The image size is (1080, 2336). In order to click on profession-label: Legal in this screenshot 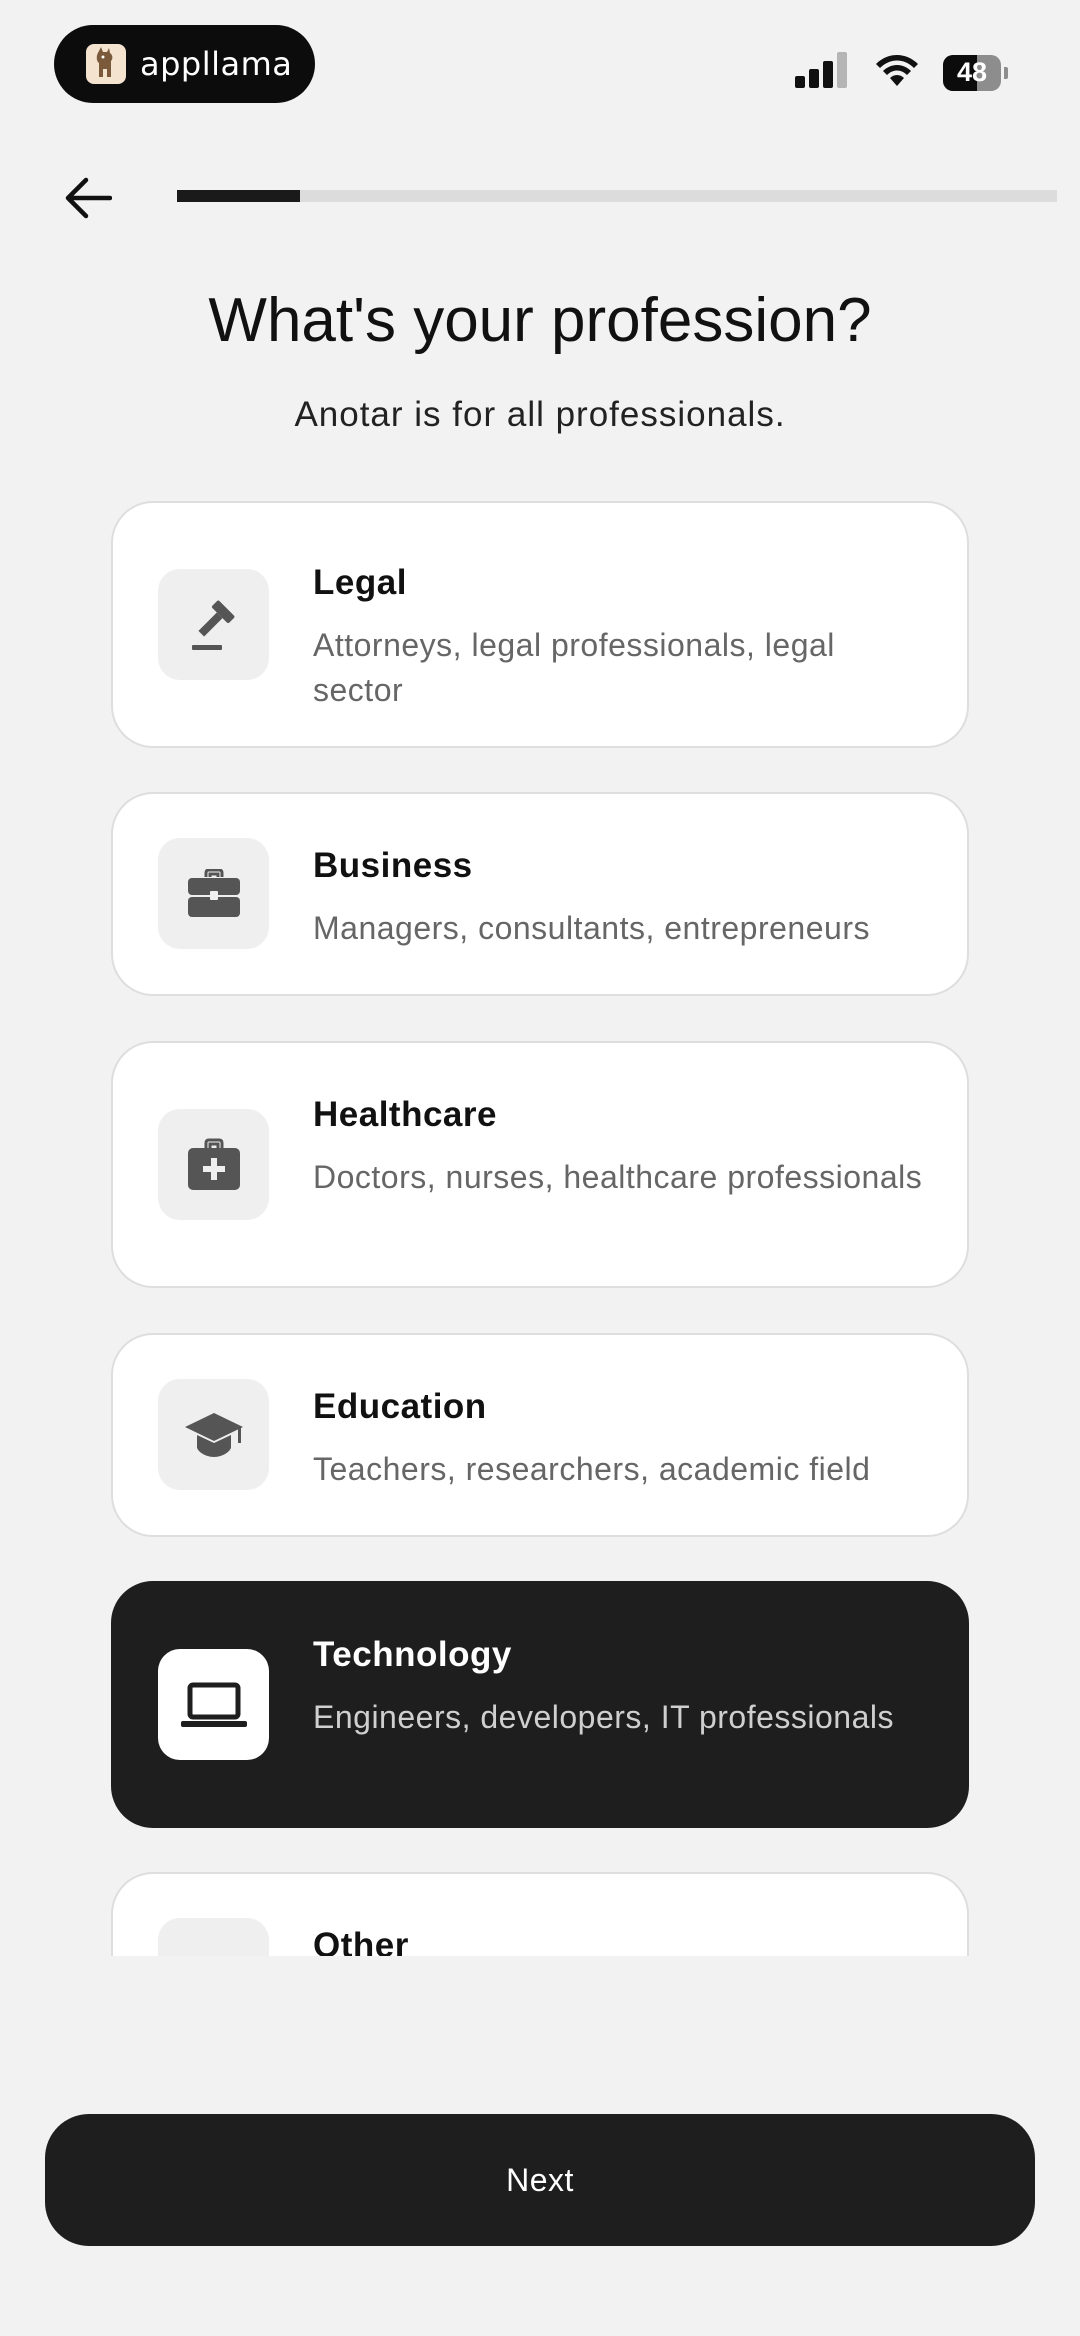, I will do `click(360, 582)`.